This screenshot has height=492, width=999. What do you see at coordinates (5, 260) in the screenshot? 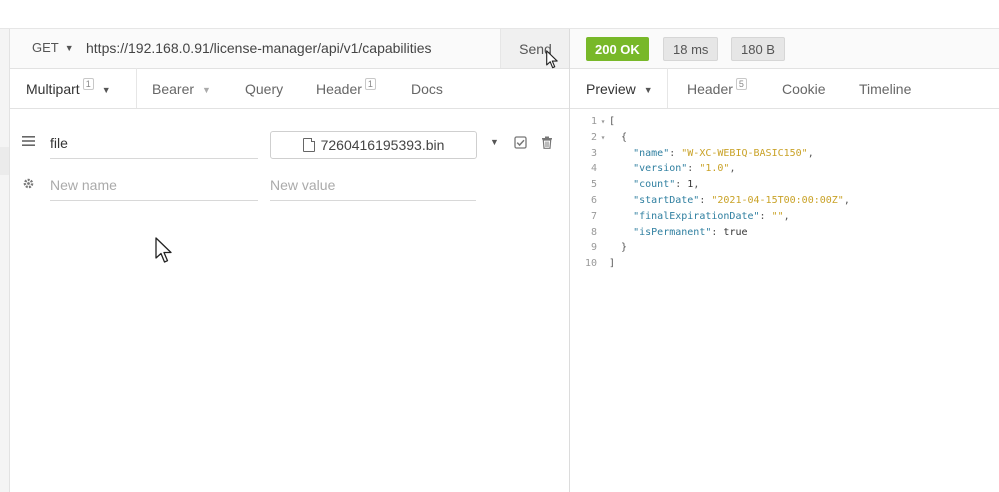
I see `left-sidebar-edge` at bounding box center [5, 260].